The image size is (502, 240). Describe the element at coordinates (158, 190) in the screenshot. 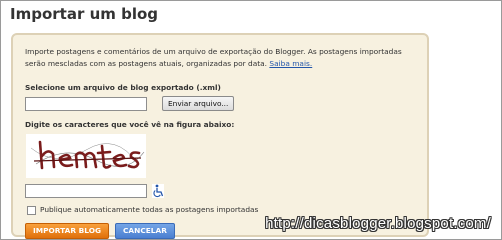

I see `wheelchair-icon` at that location.